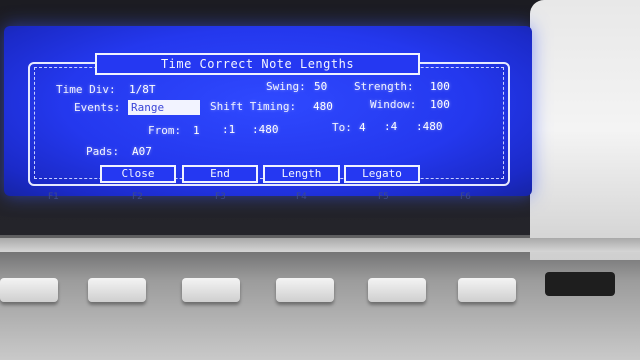 This screenshot has height=360, width=640. I want to click on strength-label: Strength:, so click(384, 86).